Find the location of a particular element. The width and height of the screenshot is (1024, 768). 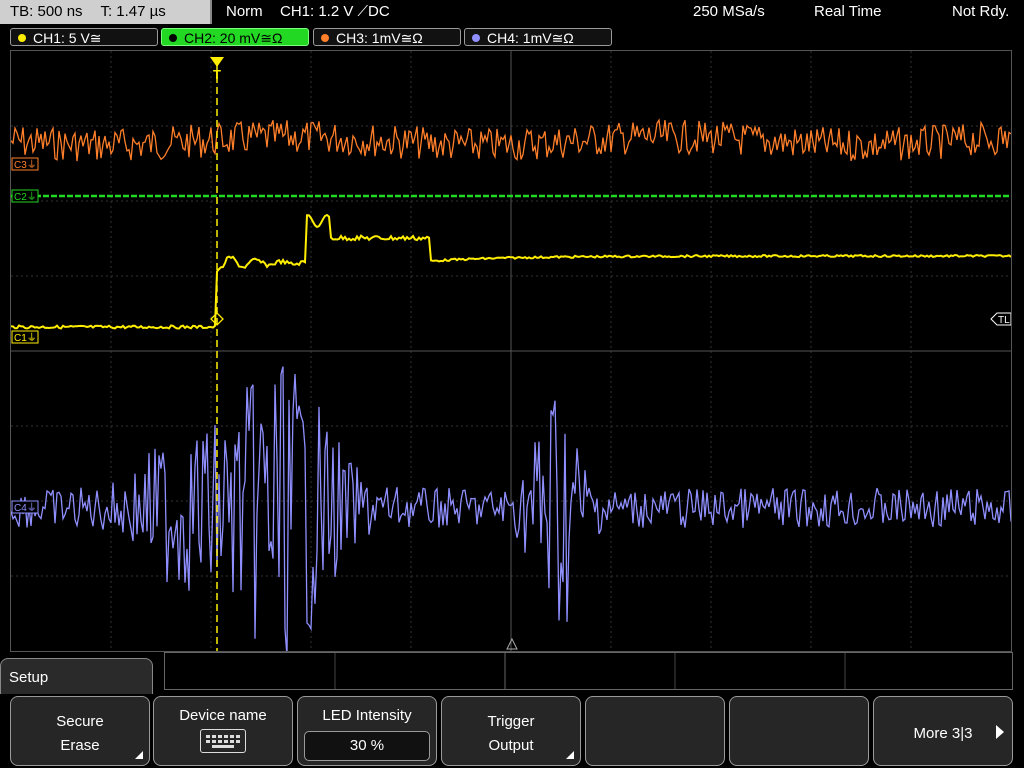

strip-grid is located at coordinates (590, 671).